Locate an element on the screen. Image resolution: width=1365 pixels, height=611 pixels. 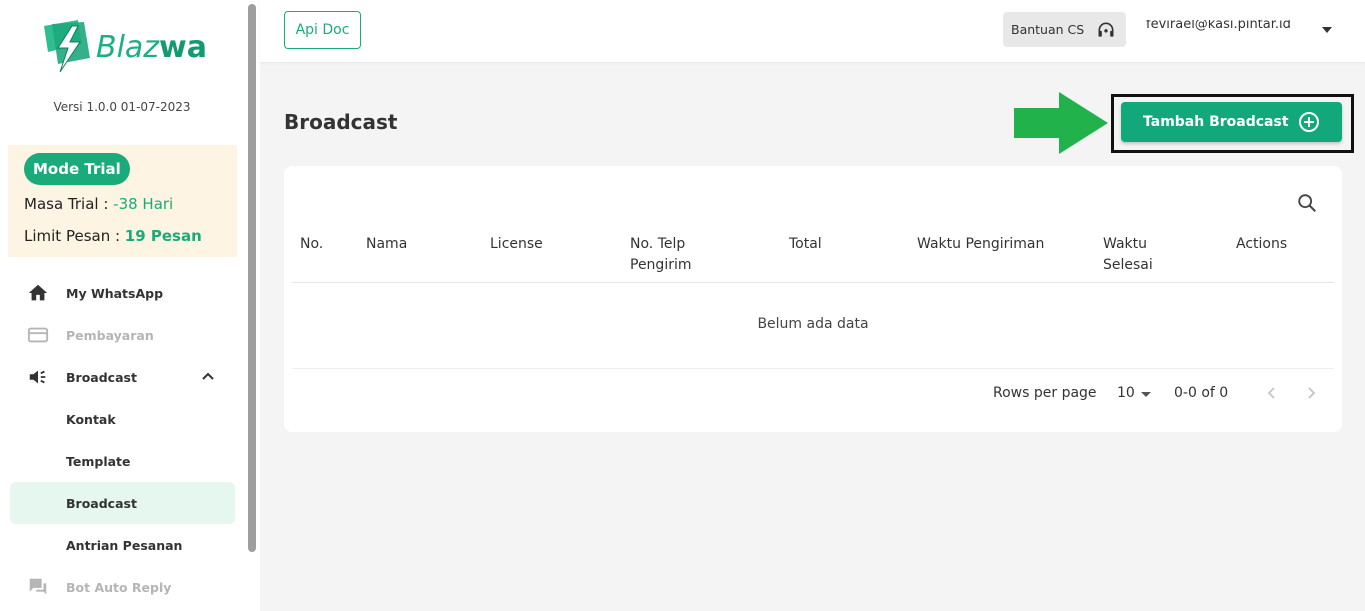
column-header-actions: Actions is located at coordinates (1262, 244).